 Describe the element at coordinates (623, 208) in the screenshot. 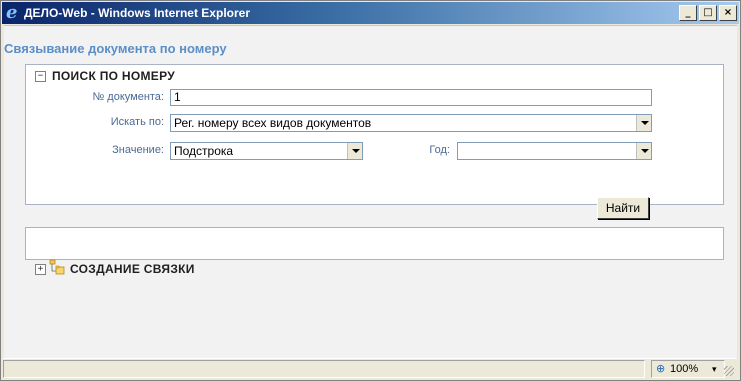

I see `find-button: Найти` at that location.